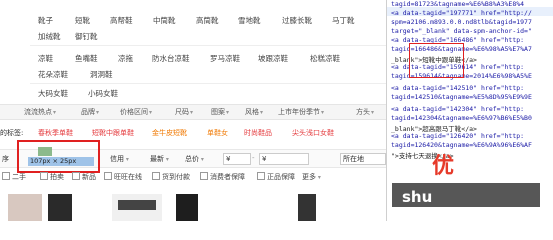  What do you see at coordinates (363, 159) in the screenshot?
I see `location-select: 所在地` at bounding box center [363, 159].